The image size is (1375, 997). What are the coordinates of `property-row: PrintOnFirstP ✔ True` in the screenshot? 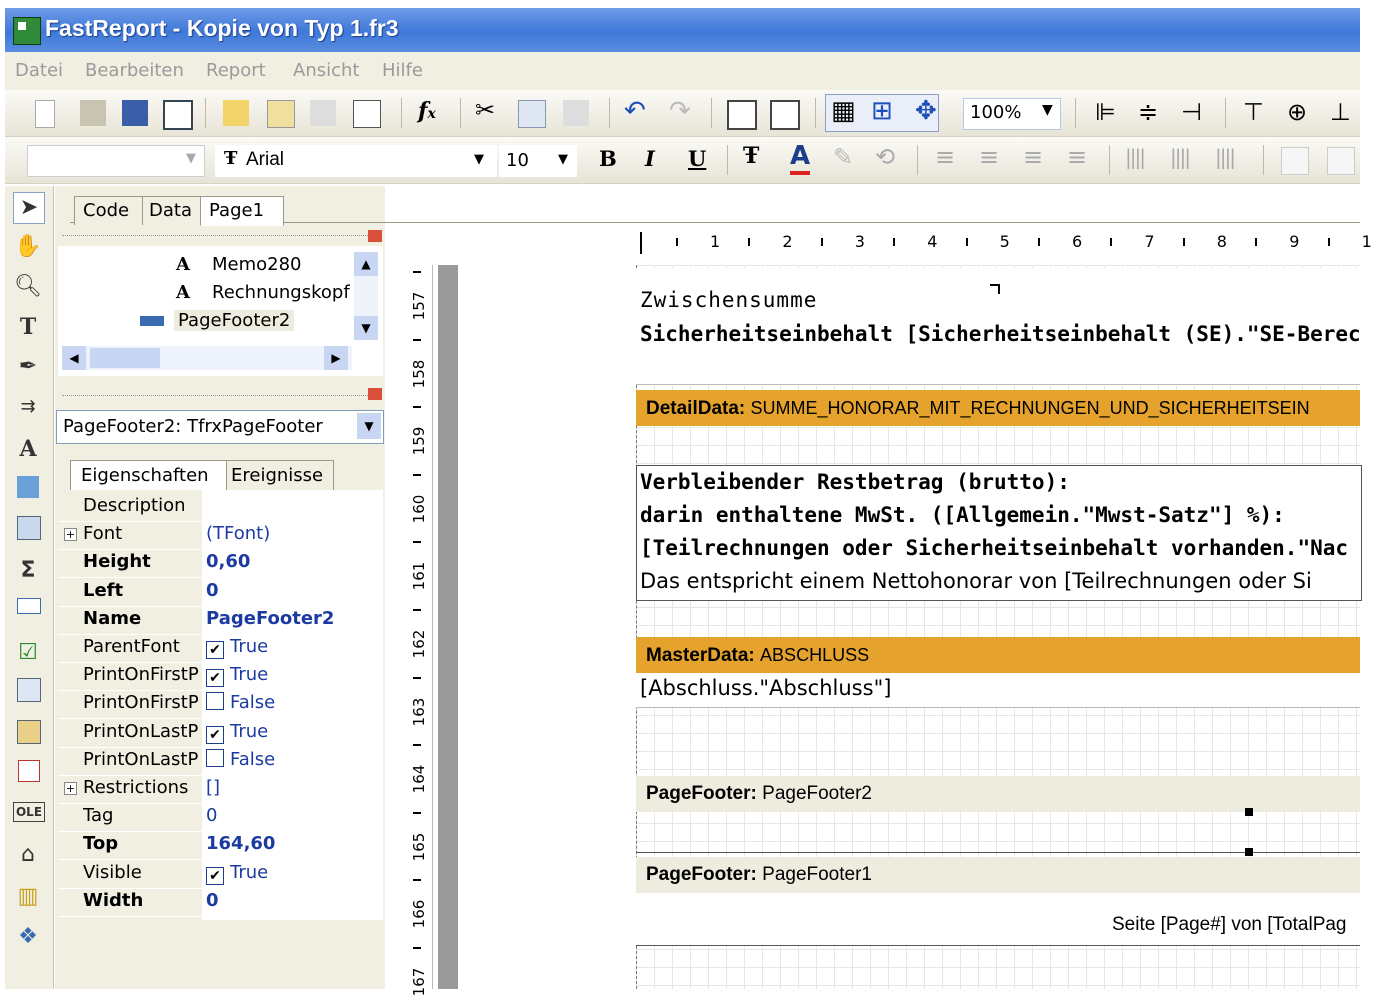 It's located at (220, 677).